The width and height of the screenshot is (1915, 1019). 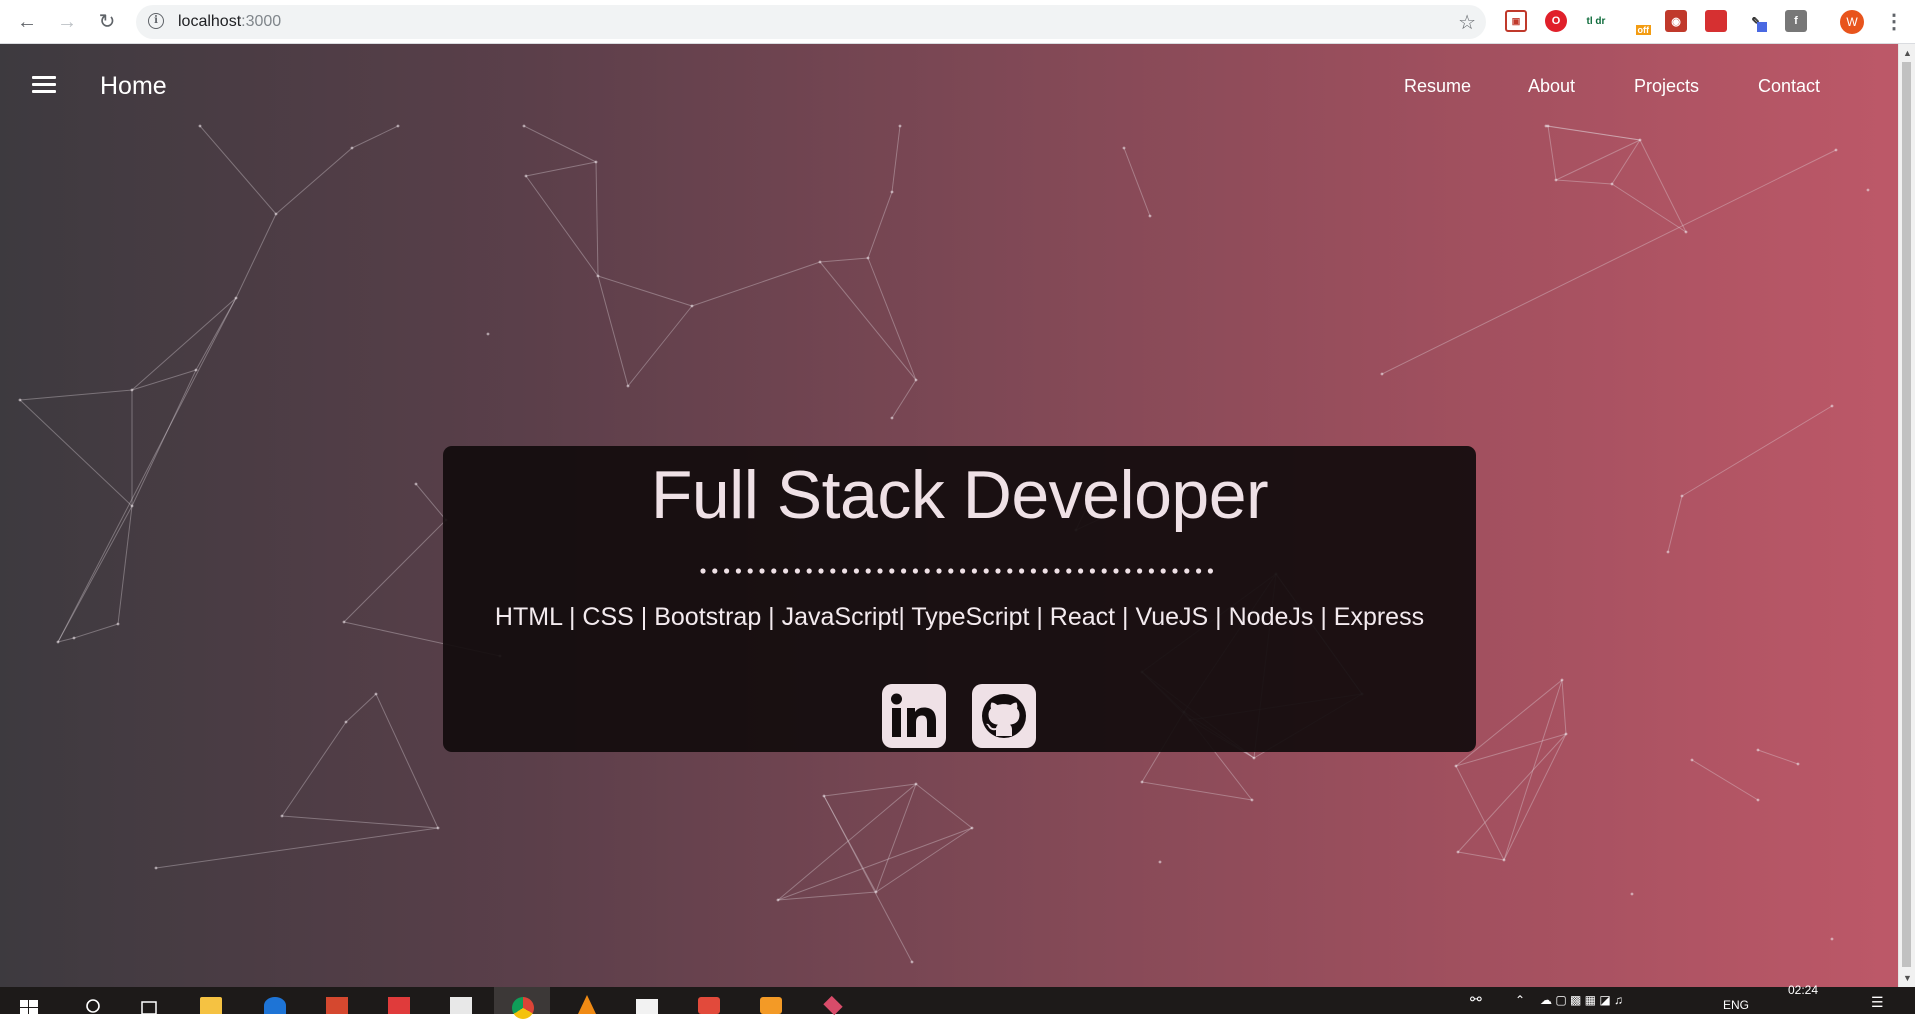 I want to click on address-bar: i localhost:3000 ☆, so click(x=811, y=22).